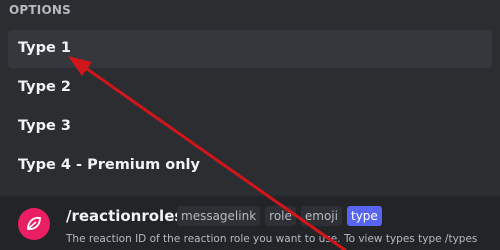 The width and height of the screenshot is (500, 250). I want to click on option-type-4-premium: Type 4 - Premium only, so click(250, 166).